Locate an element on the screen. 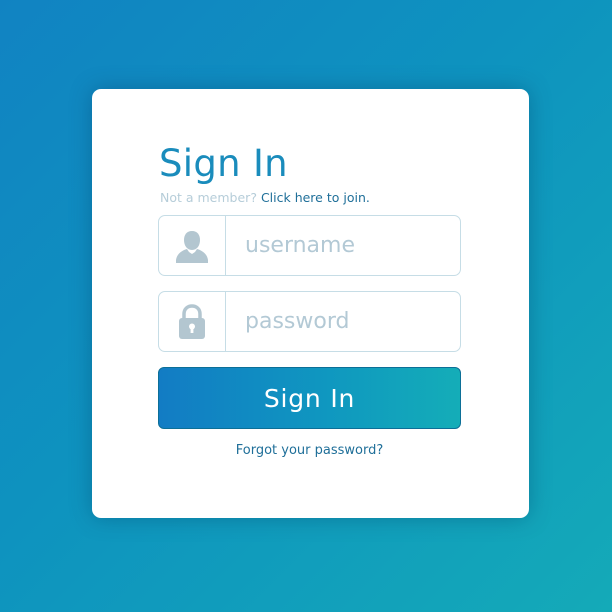 The image size is (612, 612). username-field is located at coordinates (309, 245).